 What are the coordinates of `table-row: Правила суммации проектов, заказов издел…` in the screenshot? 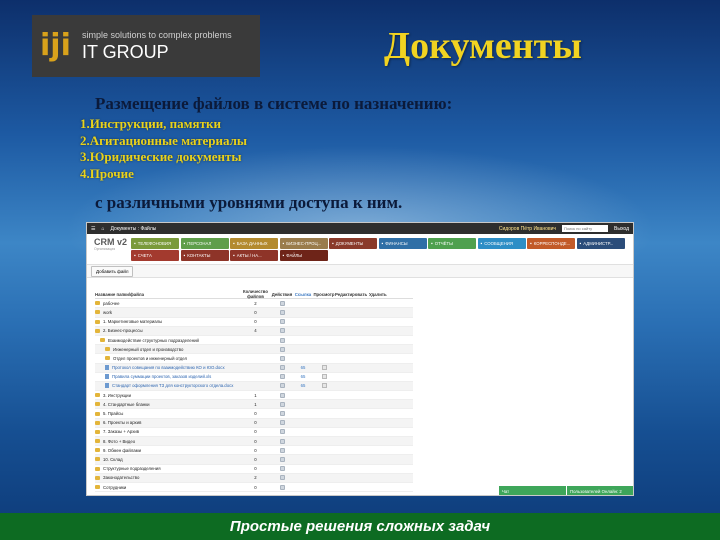 It's located at (254, 377).